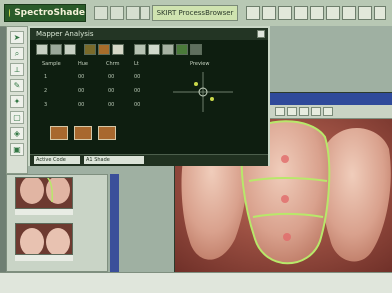  I want to click on tool-2-icon, so click(292, 111).